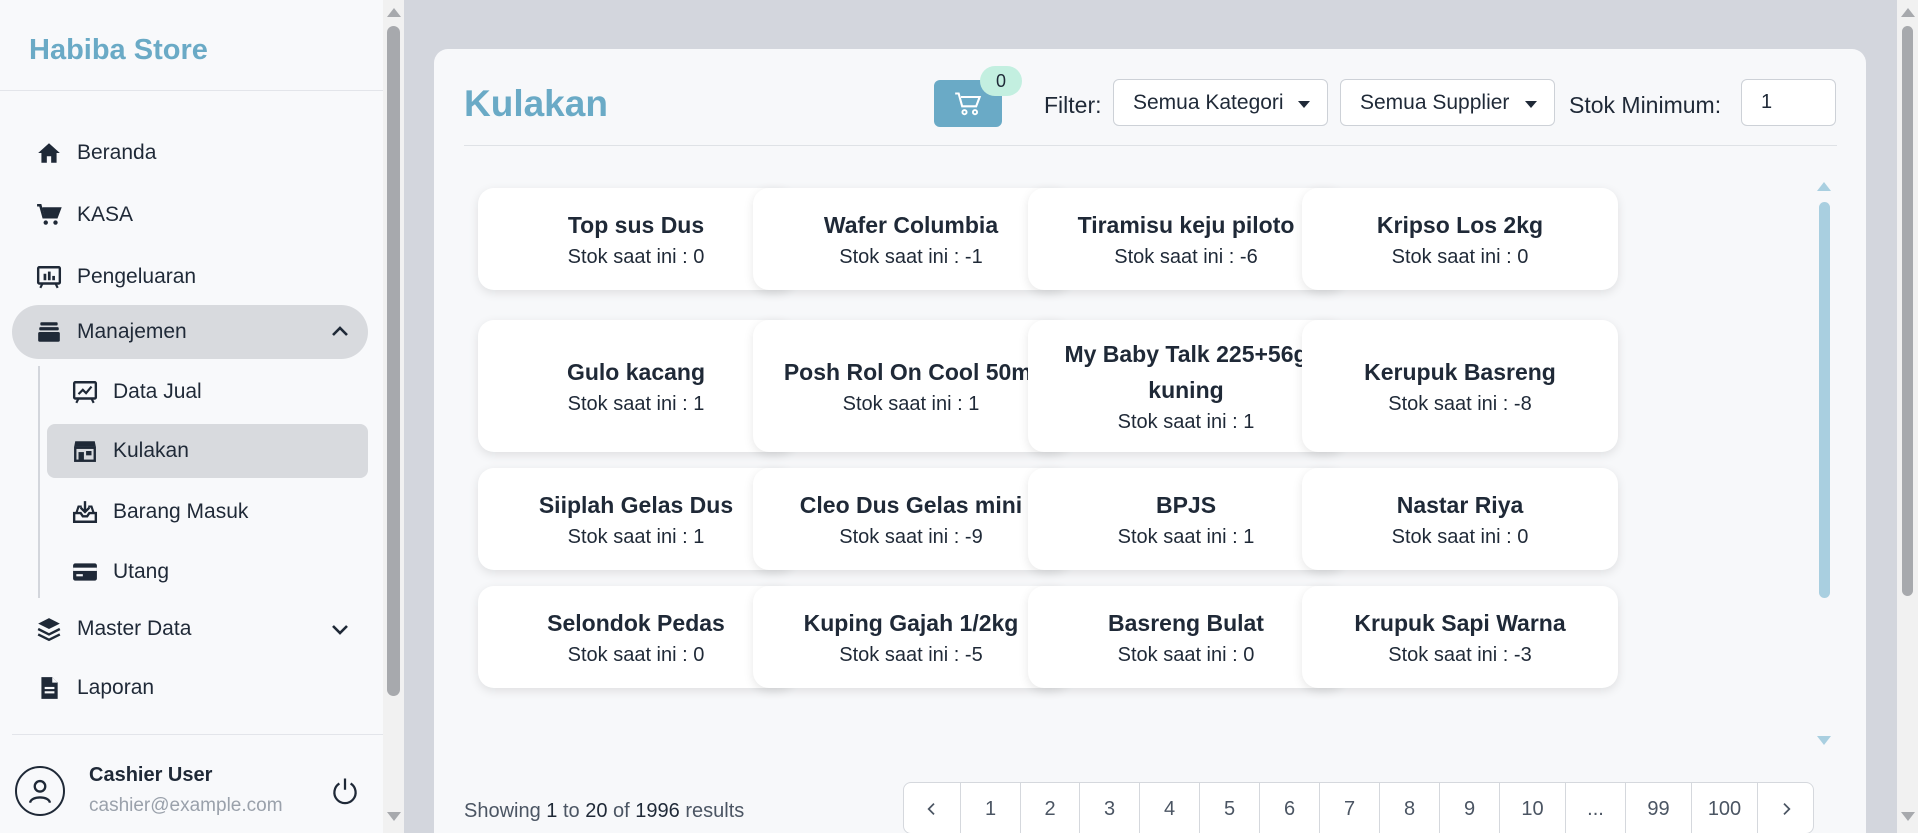  What do you see at coordinates (137, 276) in the screenshot?
I see `sidebar-item-label: Pengeluaran` at bounding box center [137, 276].